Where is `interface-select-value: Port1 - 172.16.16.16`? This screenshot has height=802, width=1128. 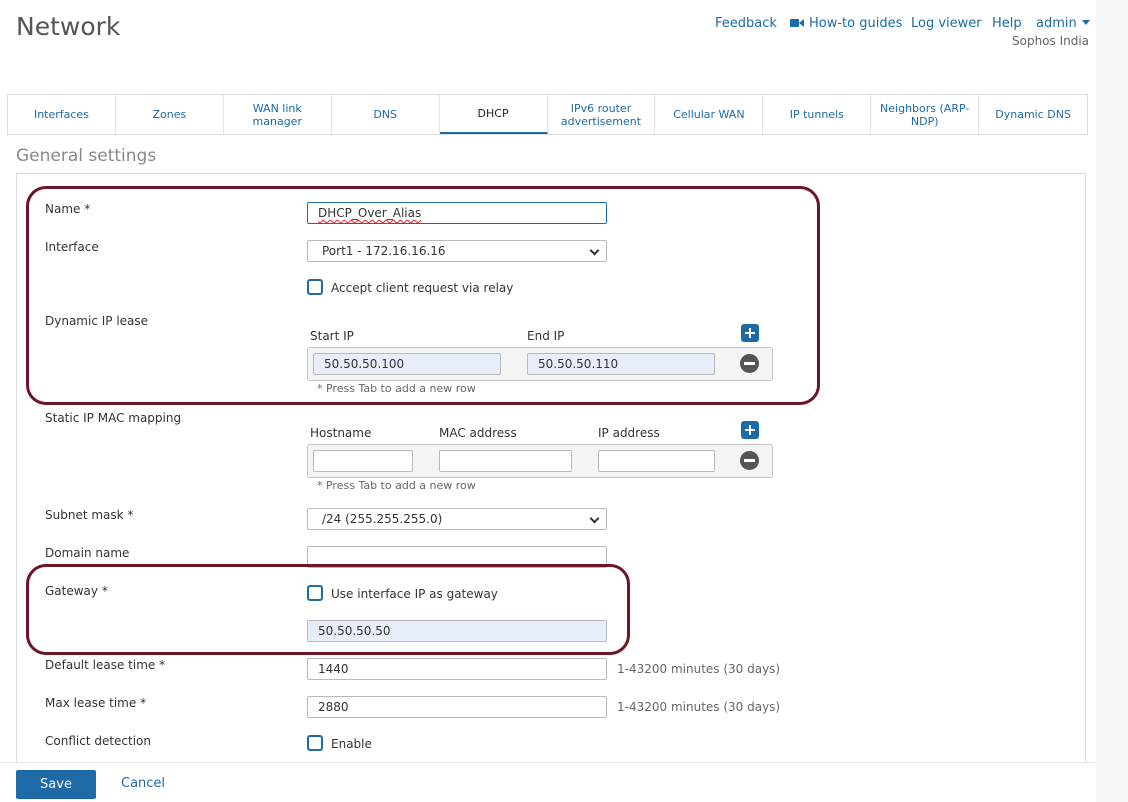
interface-select-value: Port1 - 172.16.16.16 is located at coordinates (384, 251).